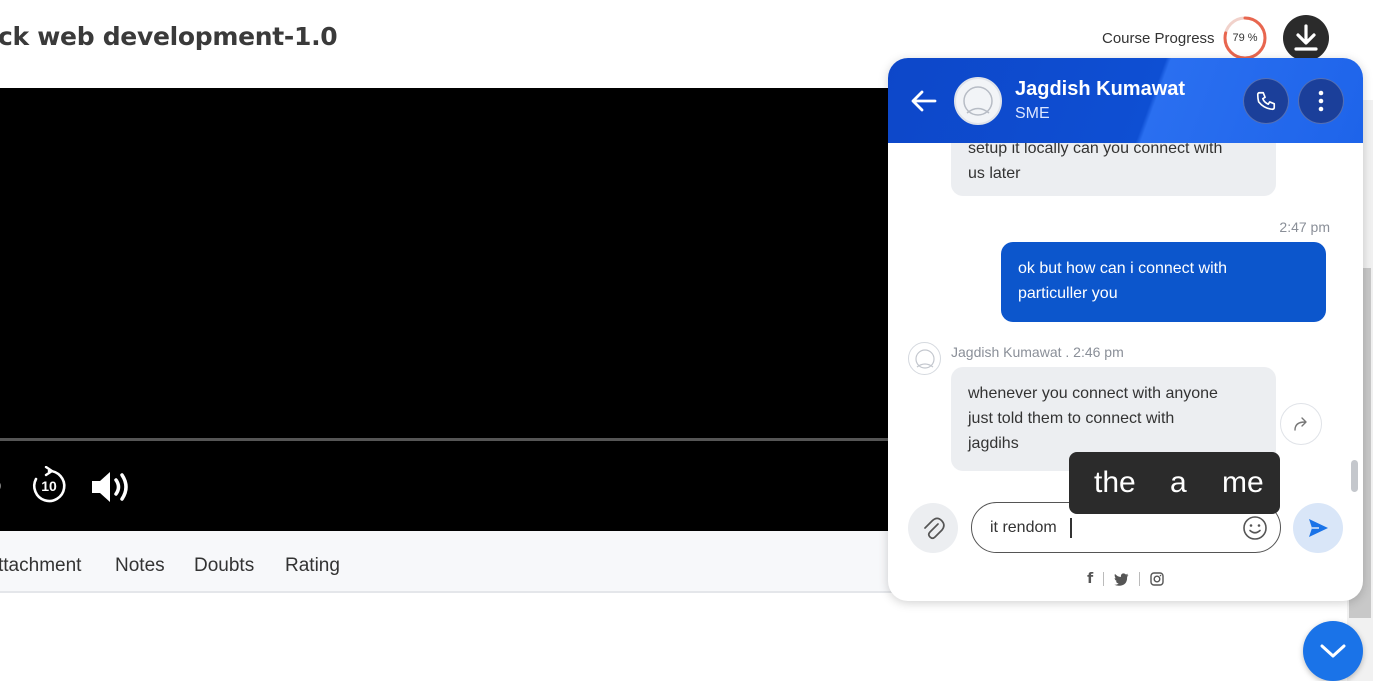 The width and height of the screenshot is (1373, 681). I want to click on tab-rating: Rating, so click(312, 566).